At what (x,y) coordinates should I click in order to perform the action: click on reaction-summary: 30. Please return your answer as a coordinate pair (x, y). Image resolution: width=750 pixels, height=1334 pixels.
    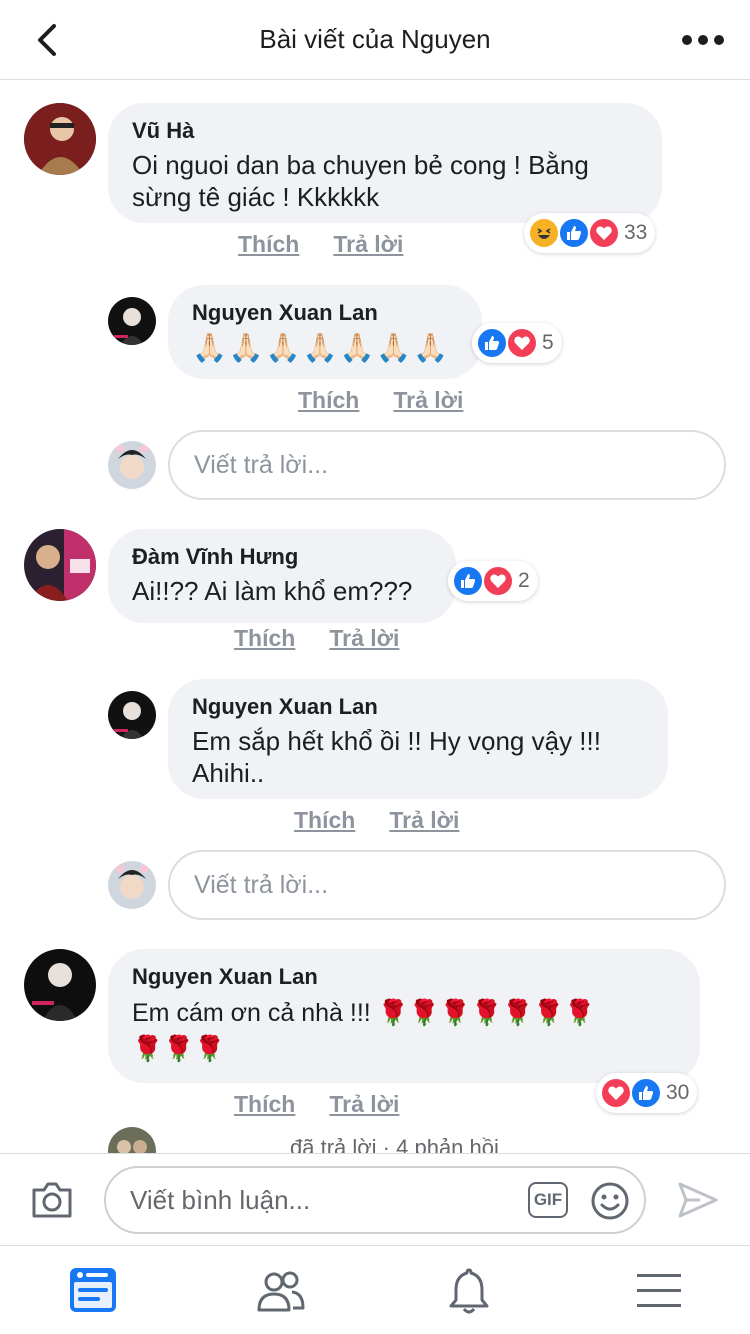
    Looking at the image, I should click on (647, 1093).